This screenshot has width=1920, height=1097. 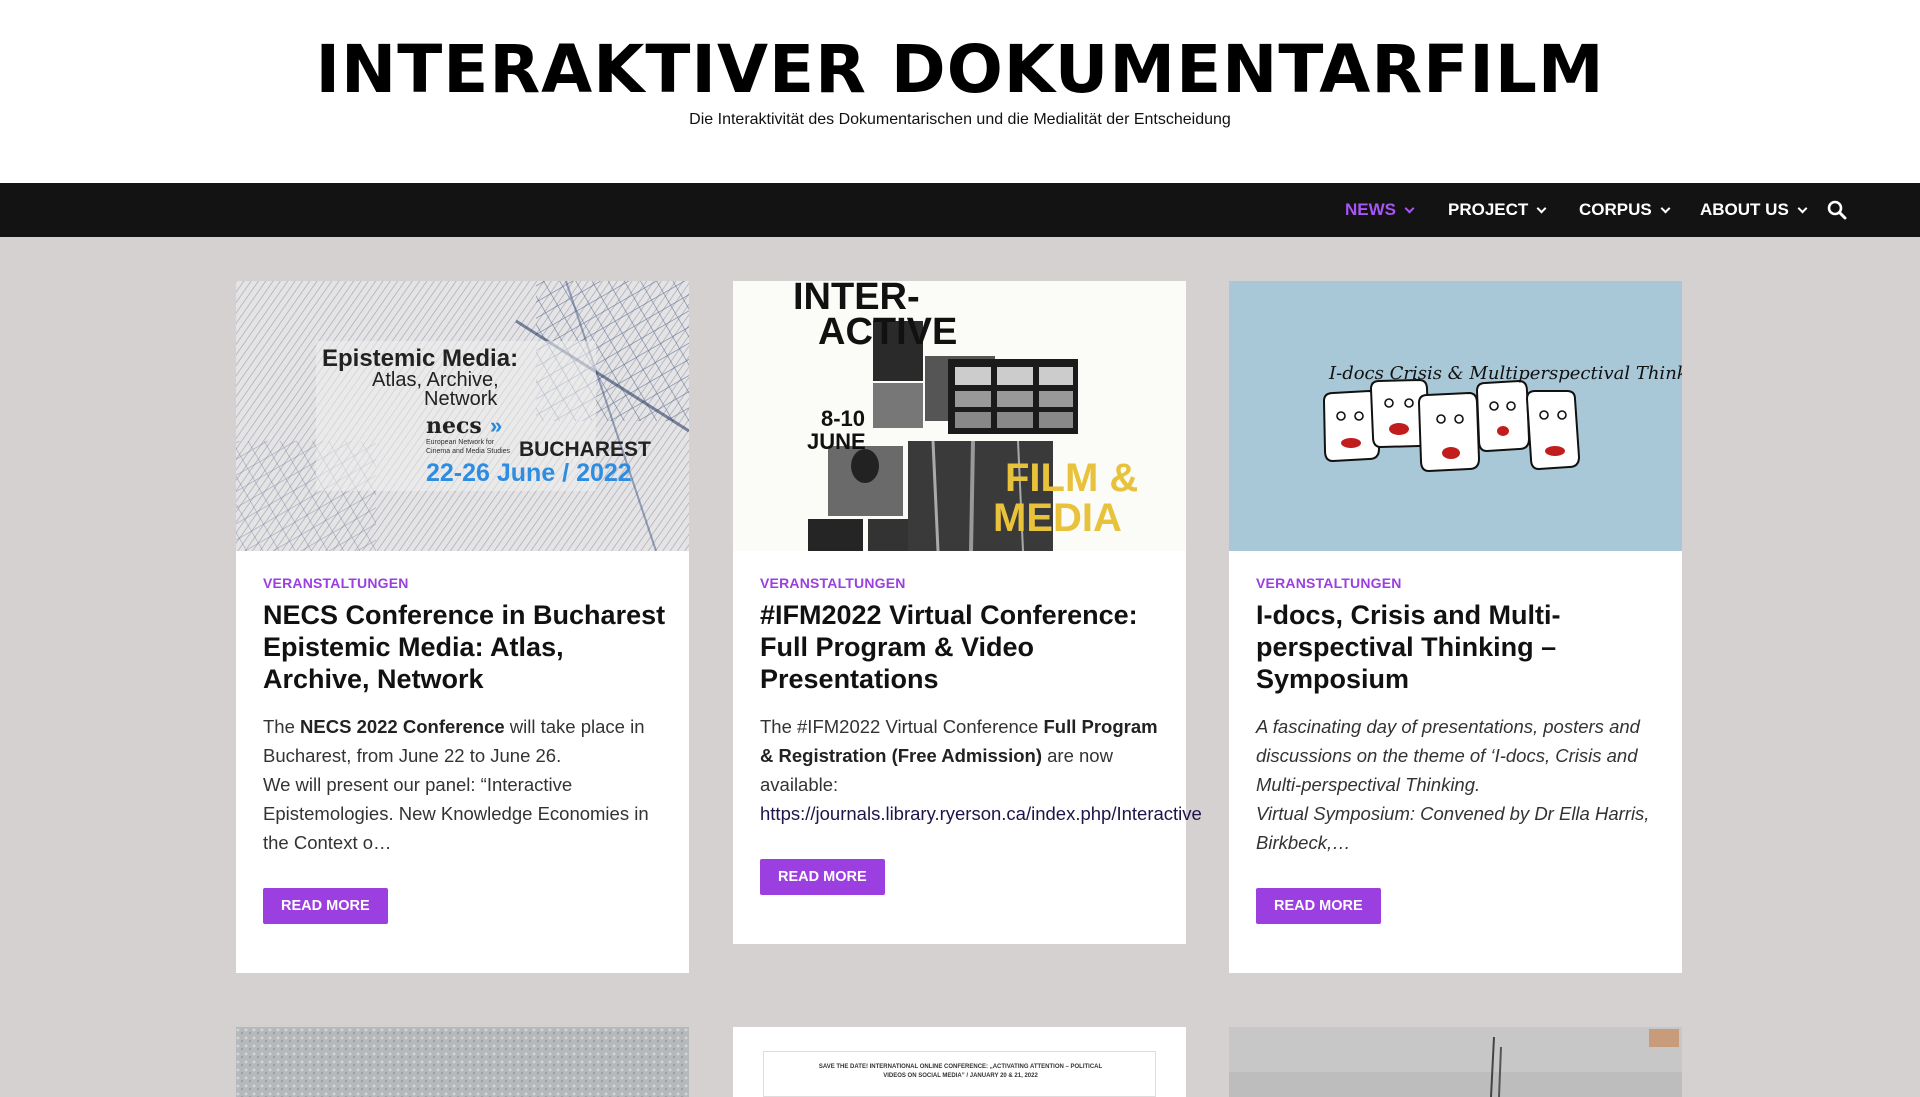 What do you see at coordinates (1057, 518) in the screenshot?
I see `thumb-media: MEDIA` at bounding box center [1057, 518].